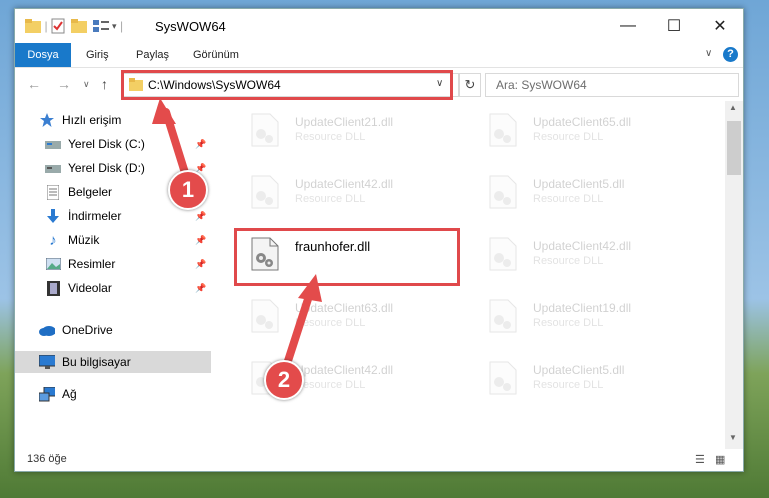 The height and width of the screenshot is (498, 769). I want to click on step-badge-1: 1, so click(188, 190).